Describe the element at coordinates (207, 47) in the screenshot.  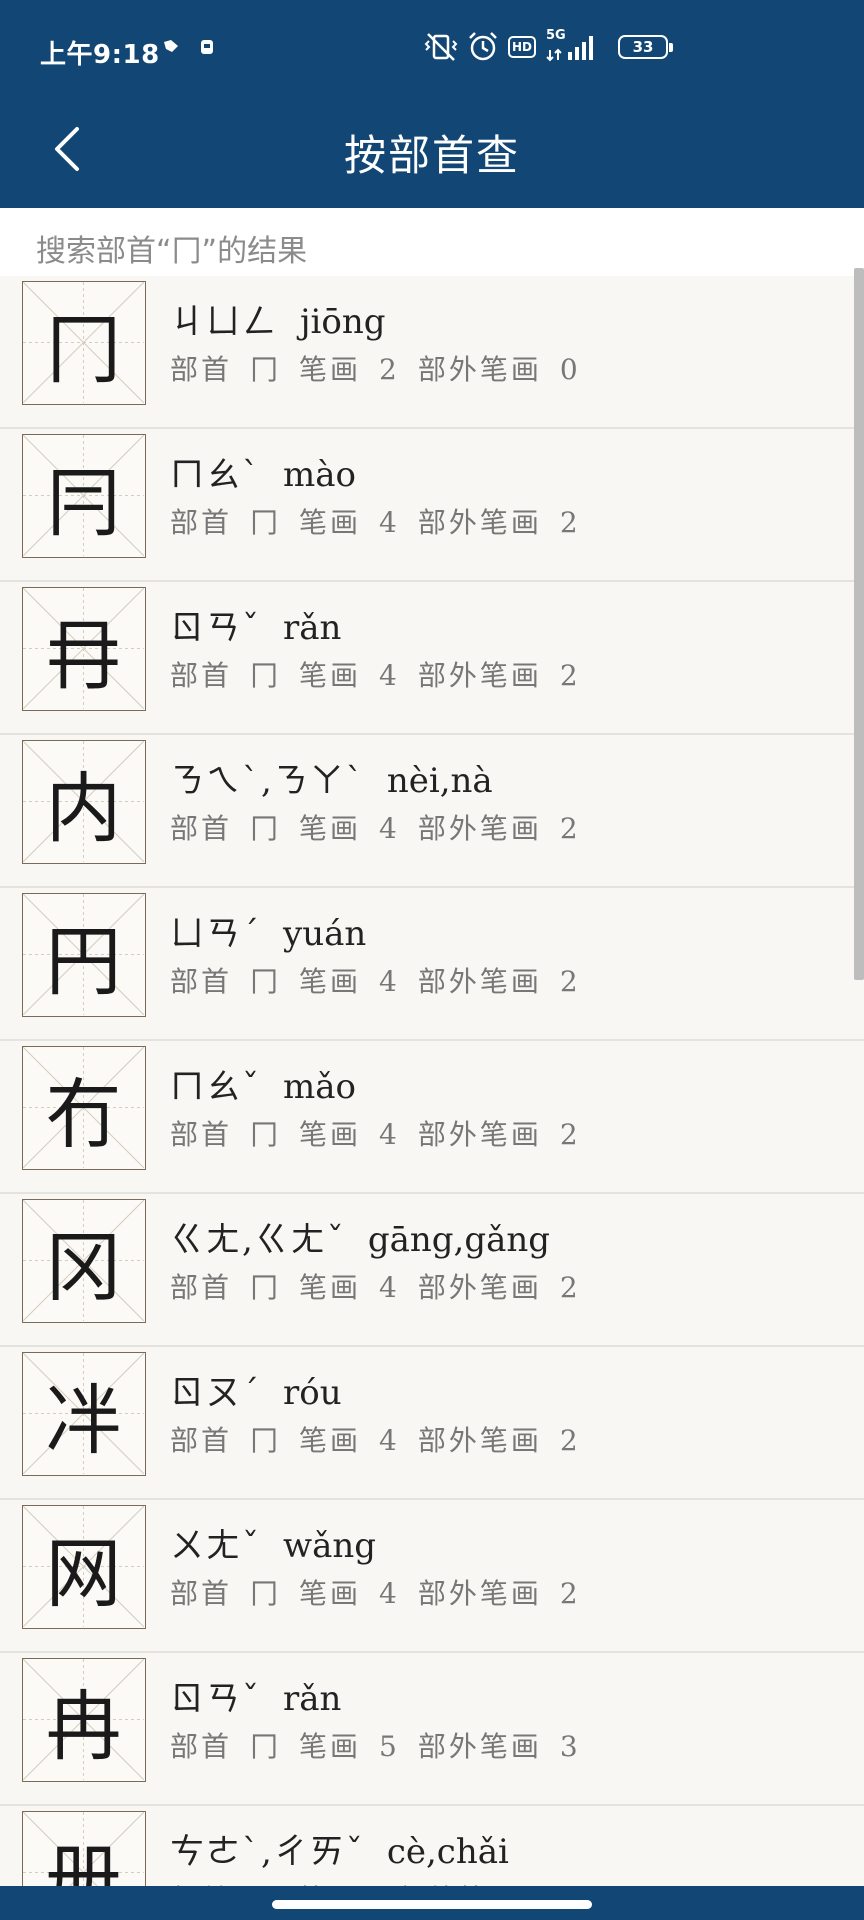
I see `notification-icon` at that location.